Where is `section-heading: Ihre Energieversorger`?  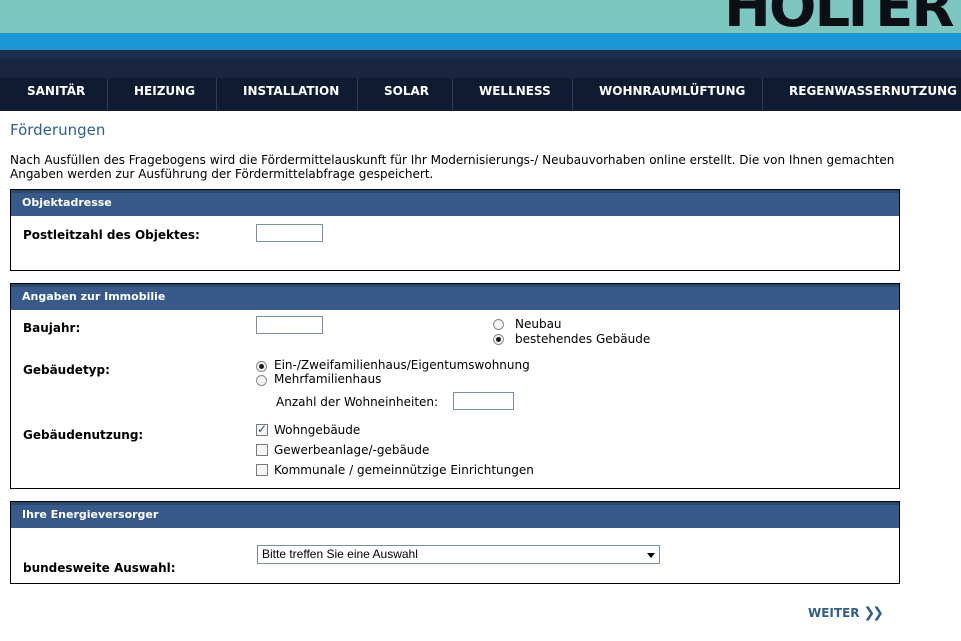 section-heading: Ihre Energieversorger is located at coordinates (455, 515).